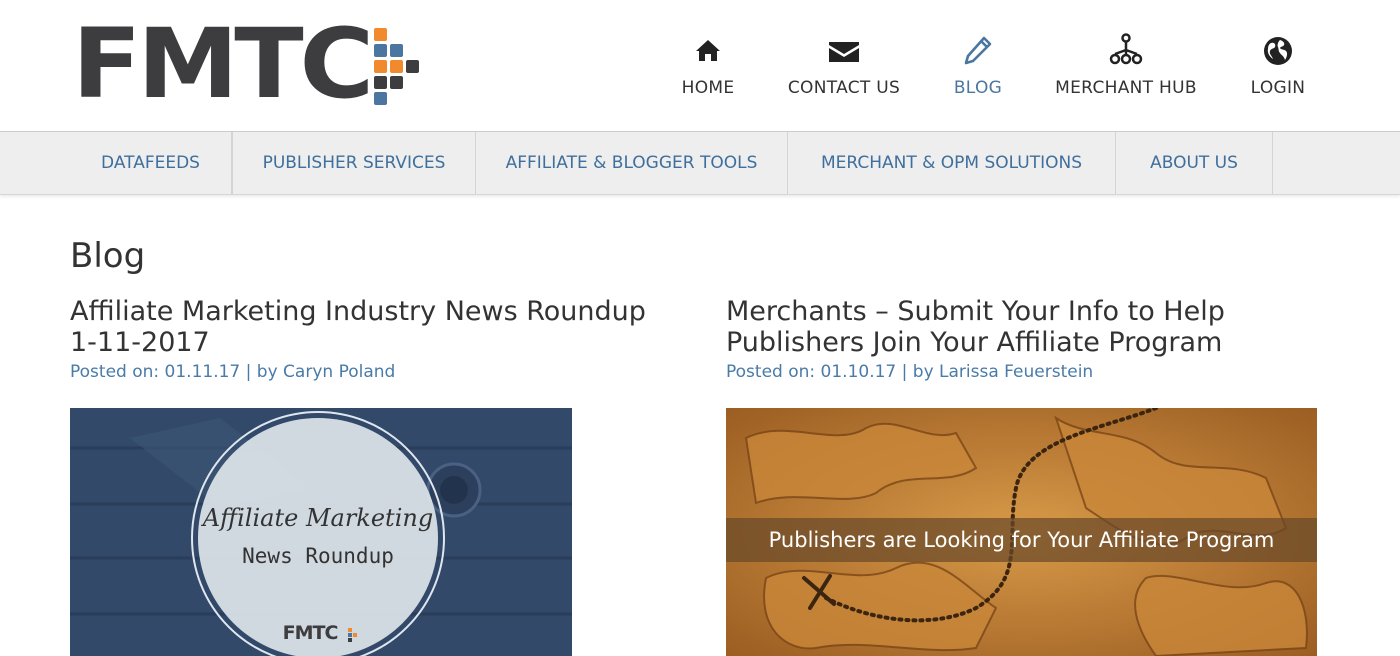  Describe the element at coordinates (708, 88) in the screenshot. I see `topnav-home-label: HOME` at that location.